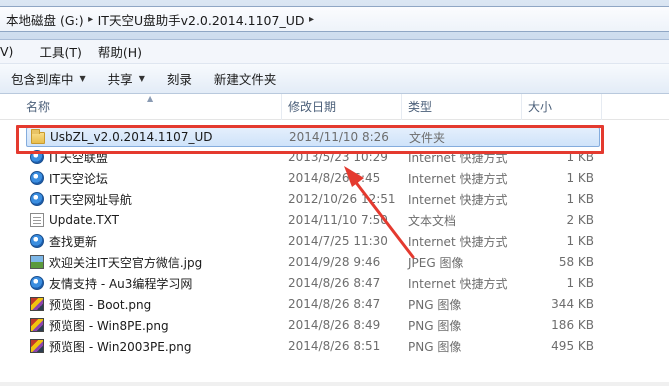 This screenshot has height=386, width=669. Describe the element at coordinates (121, 283) in the screenshot. I see `file-name: 友情支持 - Au3编程学习网` at that location.